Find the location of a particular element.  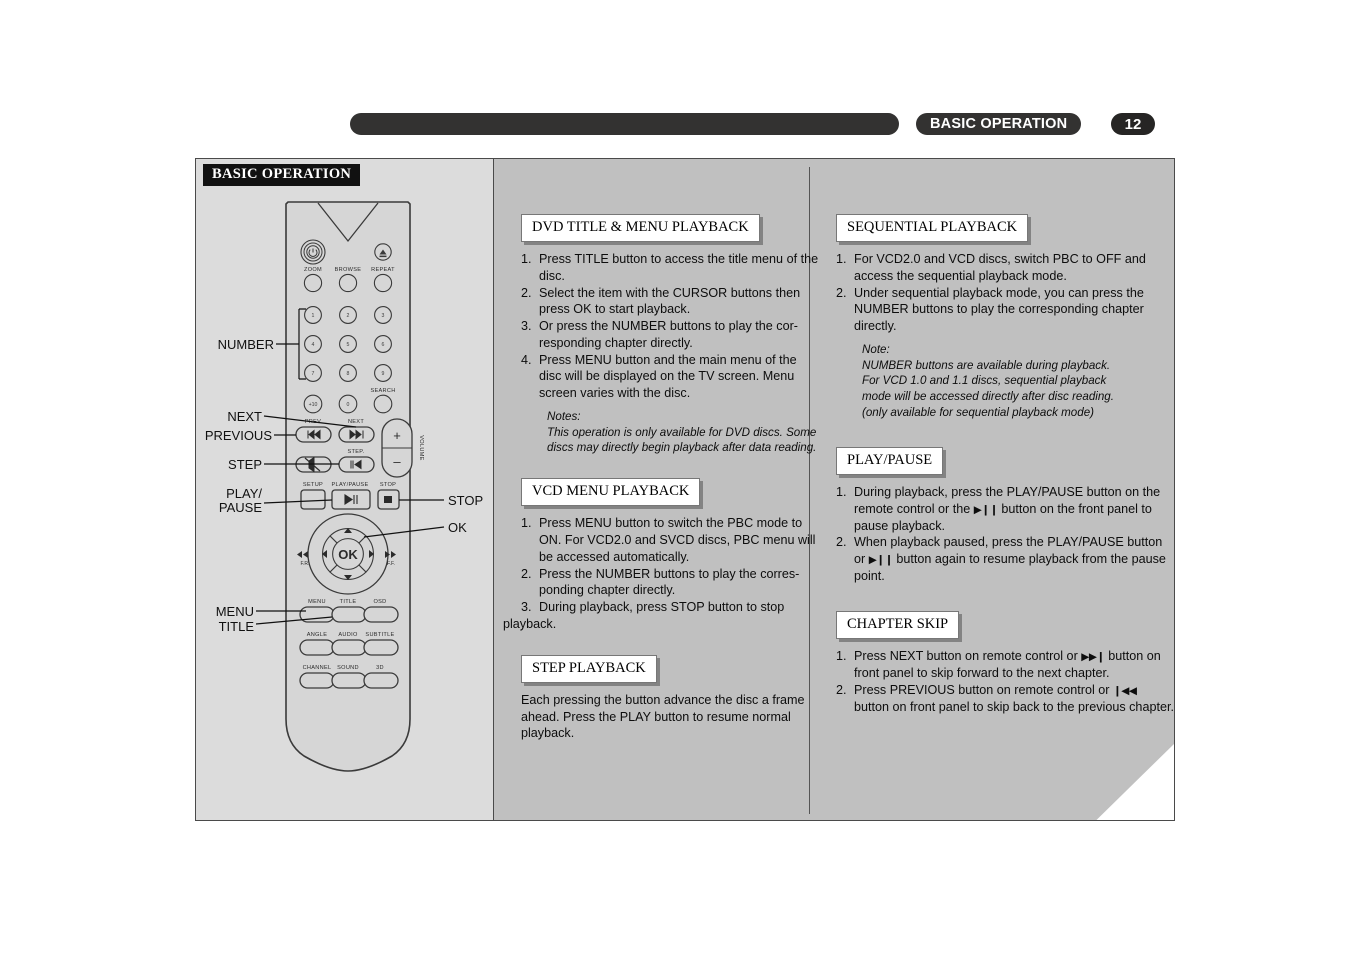

search-button-label: SEARCH is located at coordinates (382, 391).